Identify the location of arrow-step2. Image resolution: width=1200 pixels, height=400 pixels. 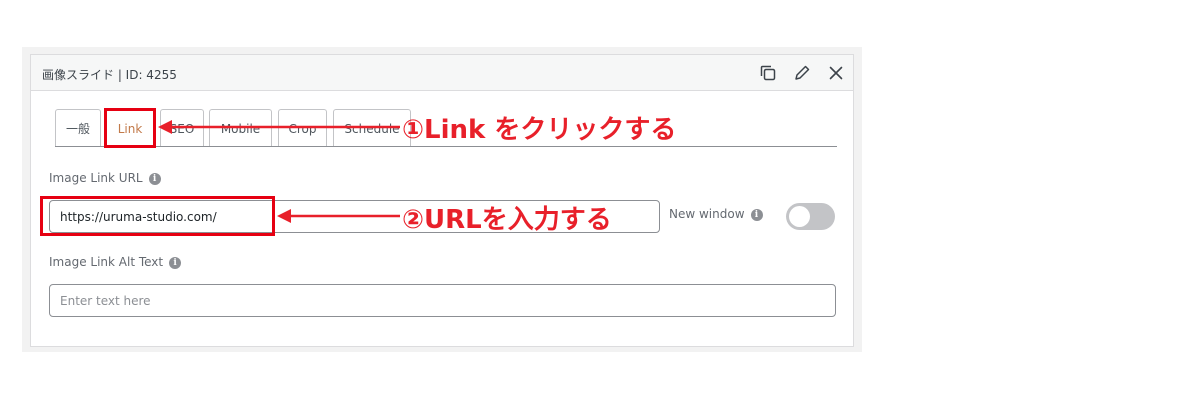
(338, 216).